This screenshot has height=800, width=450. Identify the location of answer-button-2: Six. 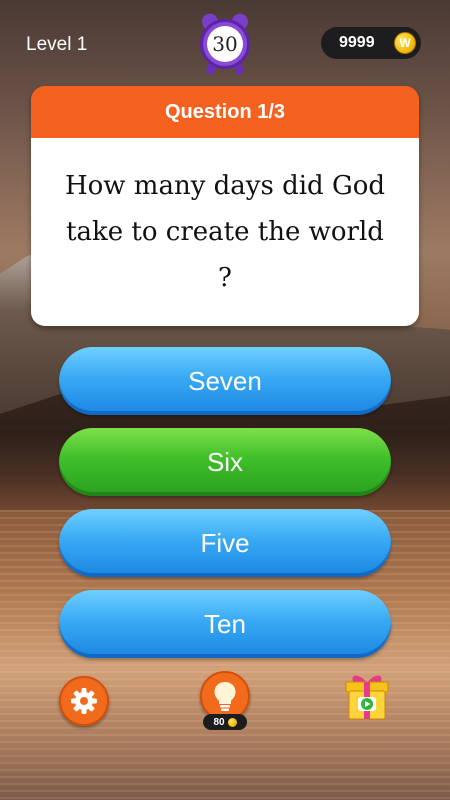
(225, 462).